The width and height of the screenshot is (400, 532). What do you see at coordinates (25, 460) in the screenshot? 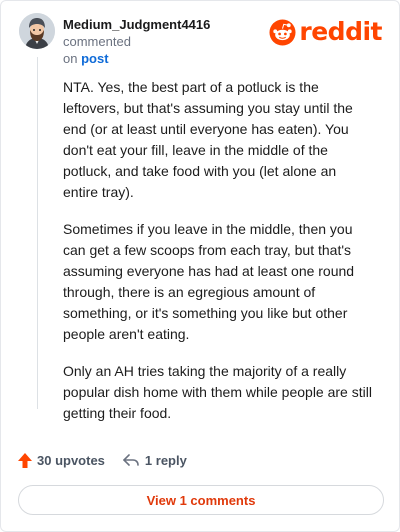
I see `upvote-arrow-icon` at bounding box center [25, 460].